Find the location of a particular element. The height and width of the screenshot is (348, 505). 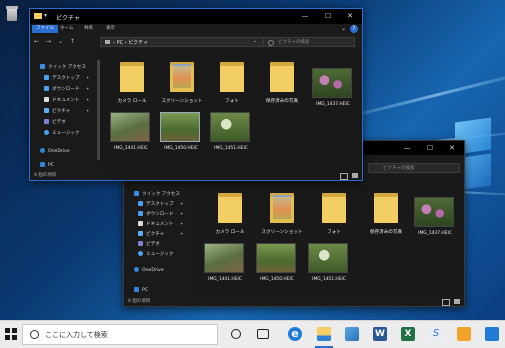

recycle-bin-icon is located at coordinates (12, 13).